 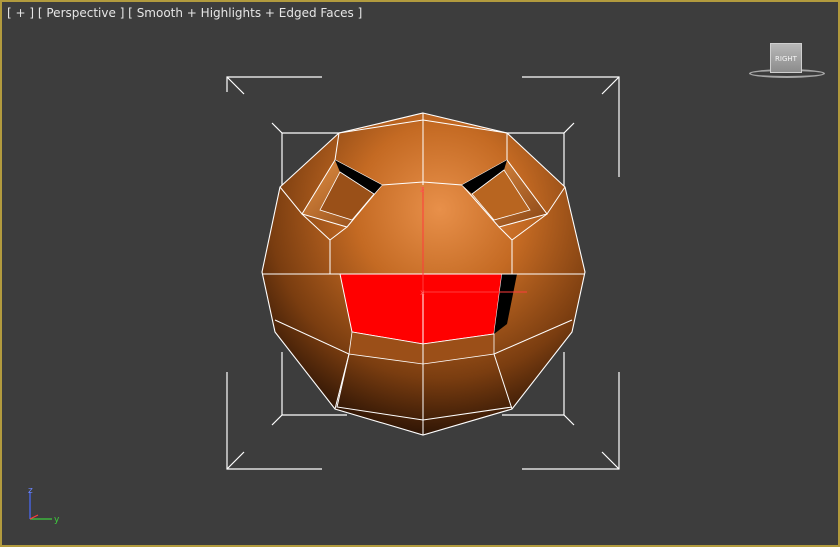 I want to click on viewcube: RIGHT, so click(x=786, y=58).